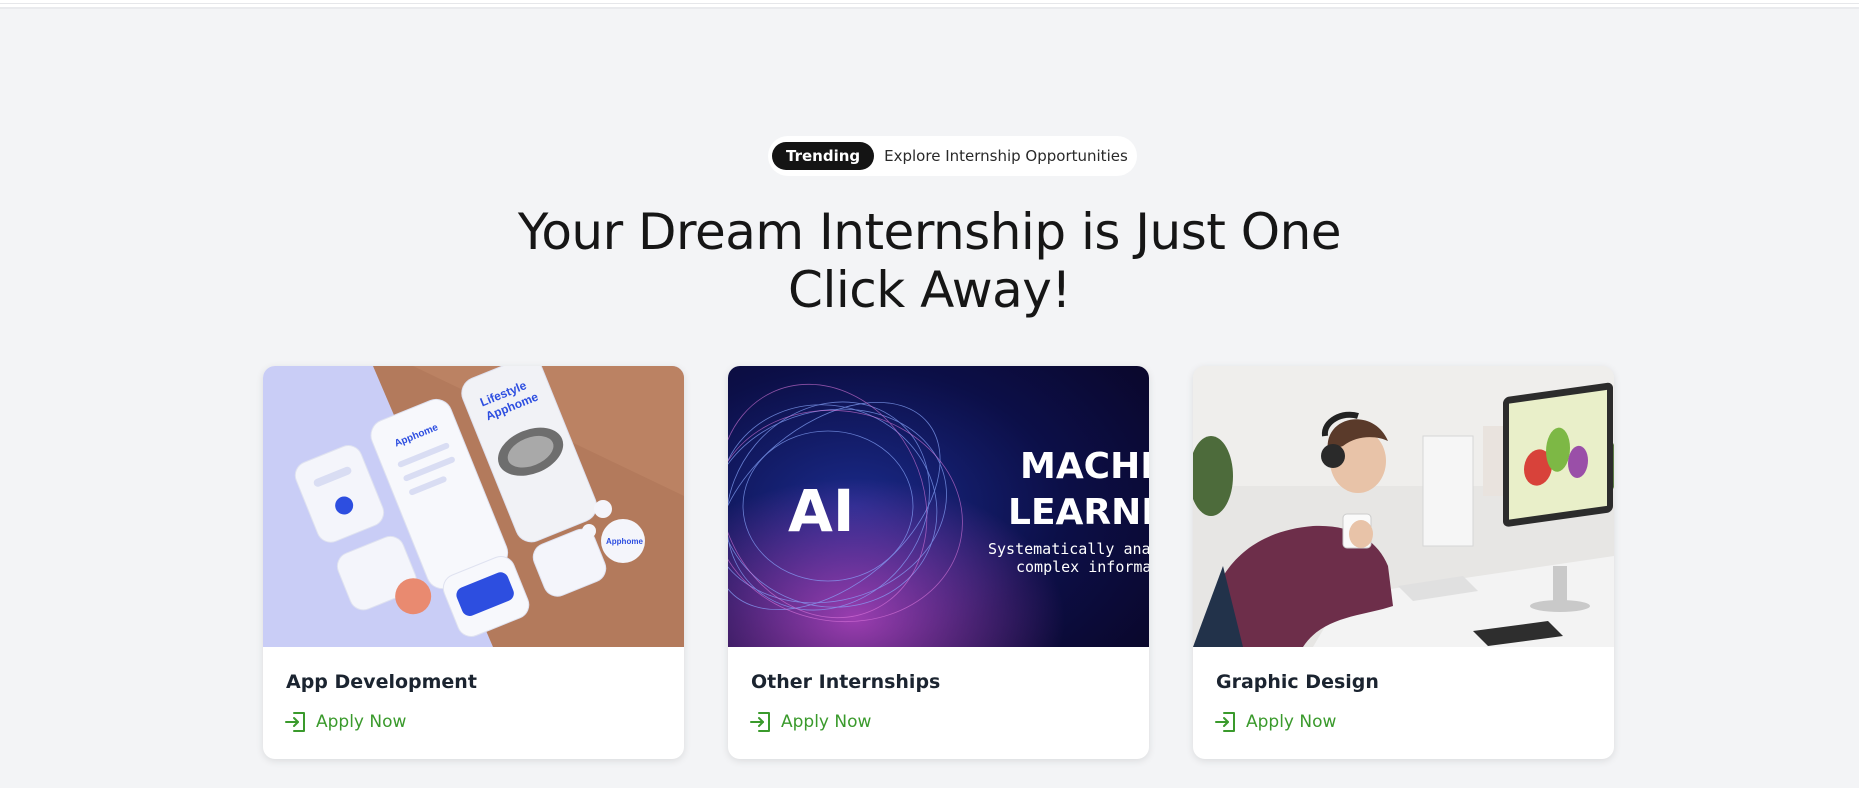 The width and height of the screenshot is (1859, 788). Describe the element at coordinates (473, 506) in the screenshot. I see `app-mockups-image: Apphome Lifestyle Apphome Apphome` at that location.